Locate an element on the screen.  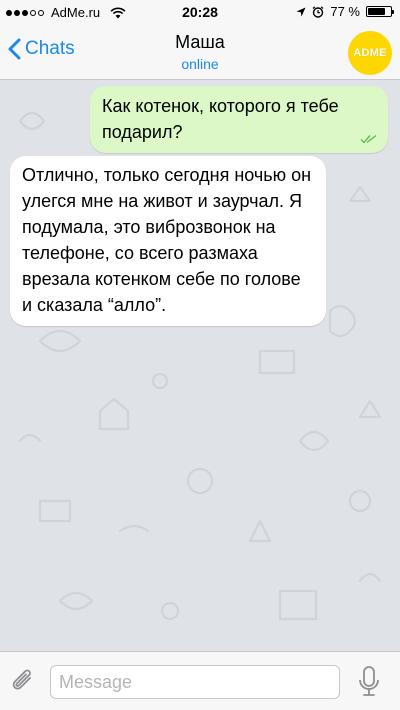
contact-status: online is located at coordinates (200, 64).